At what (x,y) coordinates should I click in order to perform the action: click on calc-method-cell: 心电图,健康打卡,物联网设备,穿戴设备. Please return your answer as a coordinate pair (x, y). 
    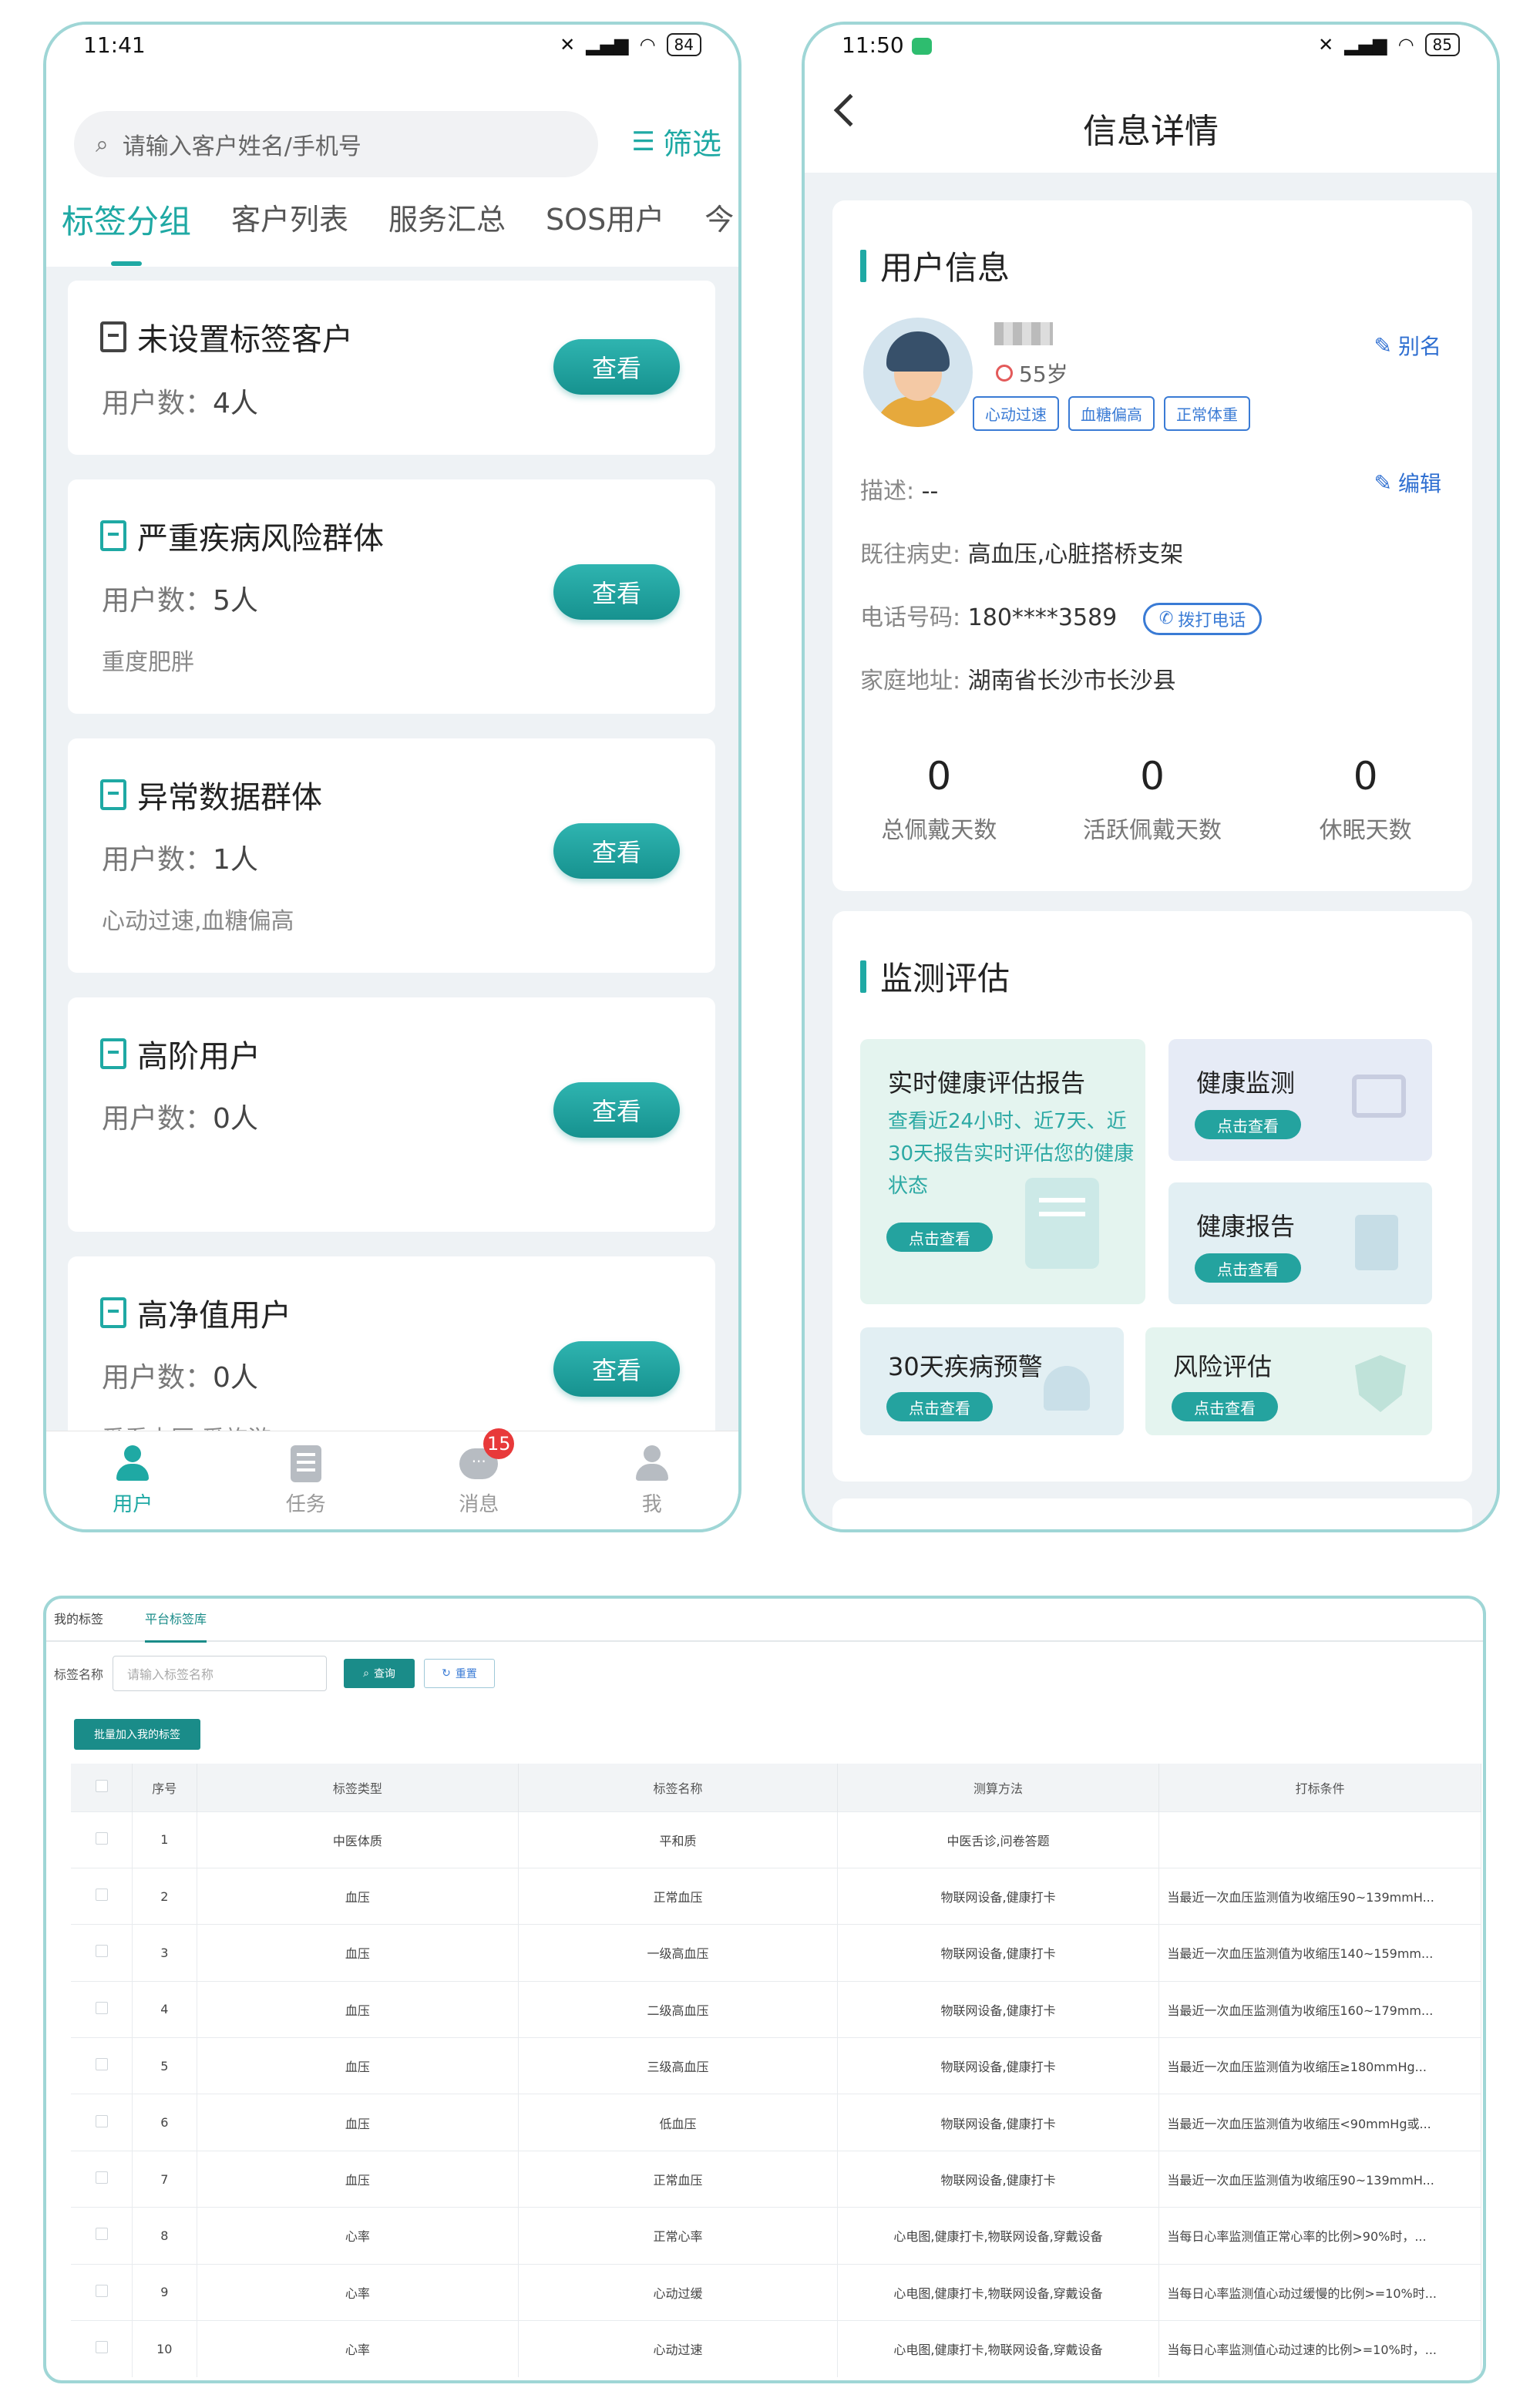
    Looking at the image, I should click on (998, 2348).